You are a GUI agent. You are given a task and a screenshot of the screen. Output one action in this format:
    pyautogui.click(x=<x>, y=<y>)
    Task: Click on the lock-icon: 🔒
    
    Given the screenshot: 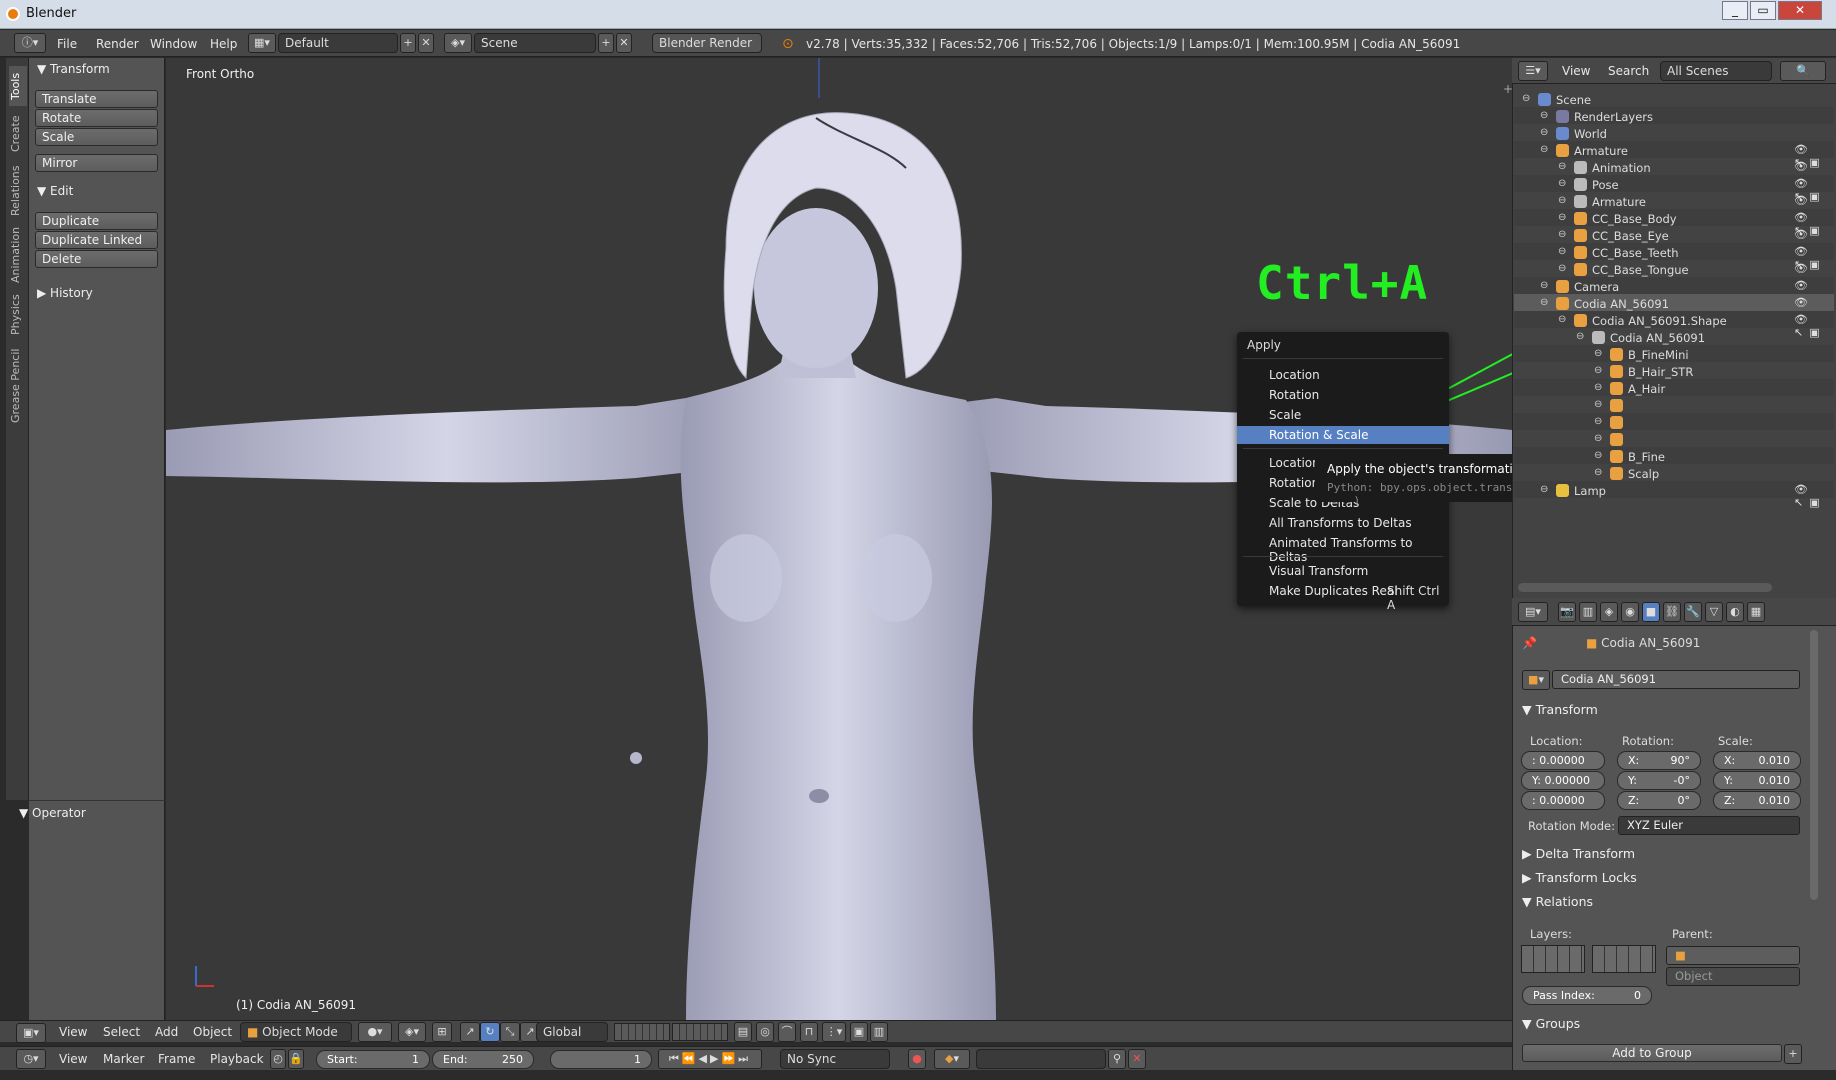 What is the action you would take?
    pyautogui.click(x=296, y=1059)
    